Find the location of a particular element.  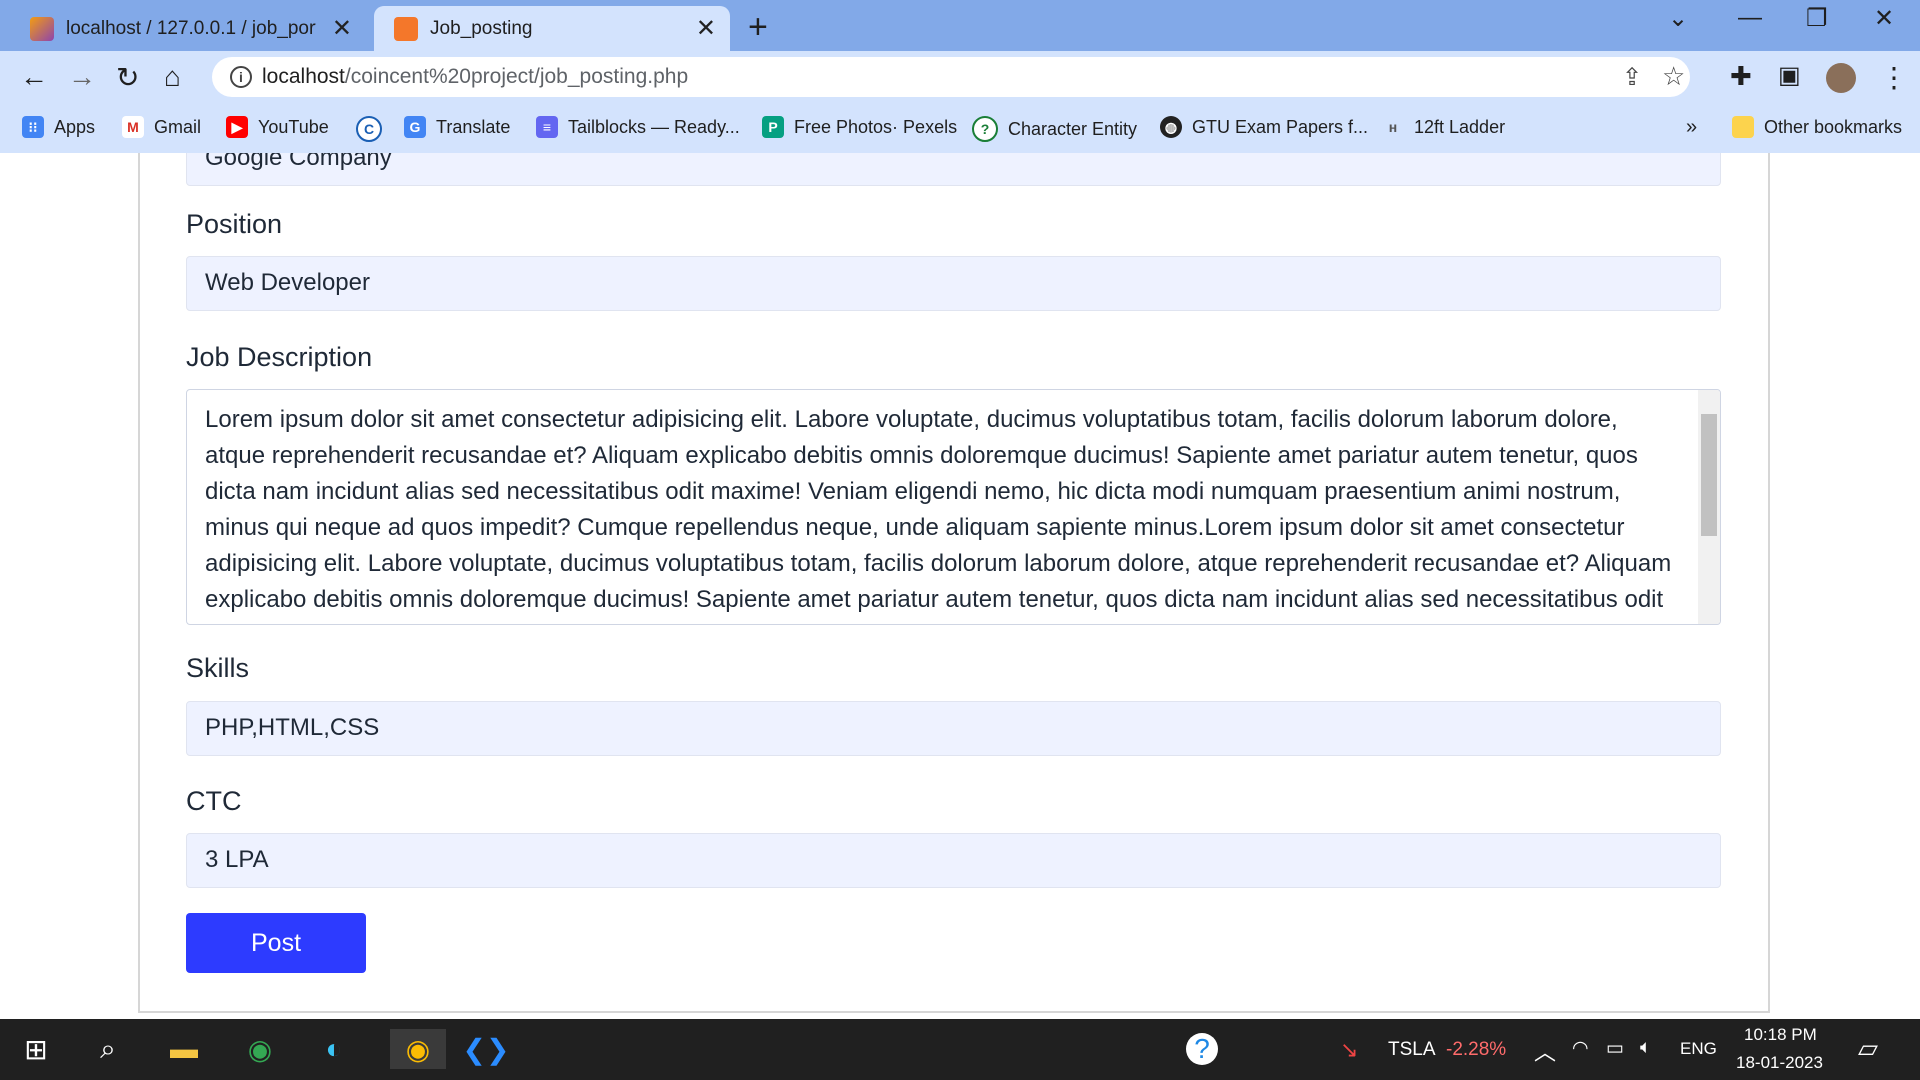

clock-time: 10:18 PM is located at coordinates (1780, 1035).